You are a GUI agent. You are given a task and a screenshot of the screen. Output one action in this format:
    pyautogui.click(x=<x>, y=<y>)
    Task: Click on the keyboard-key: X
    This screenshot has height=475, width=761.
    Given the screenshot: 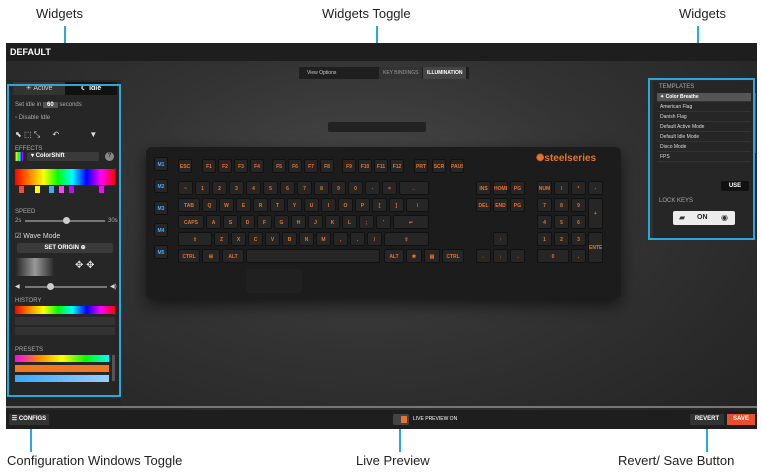 What is the action you would take?
    pyautogui.click(x=238, y=239)
    